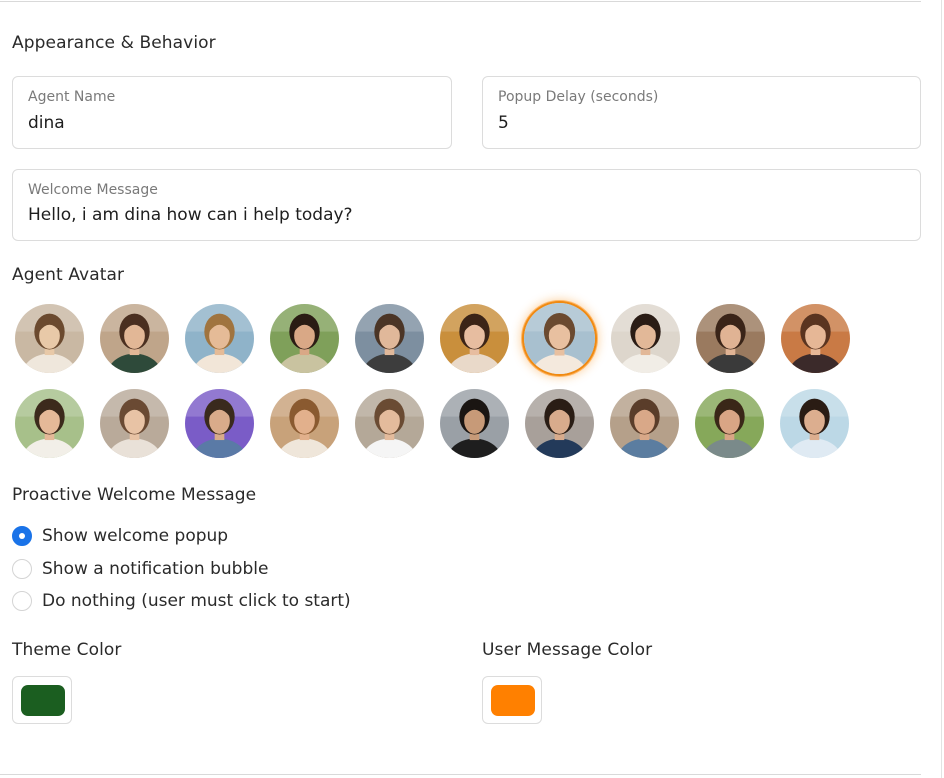  I want to click on welcome-message-label: Welcome Message, so click(93, 190).